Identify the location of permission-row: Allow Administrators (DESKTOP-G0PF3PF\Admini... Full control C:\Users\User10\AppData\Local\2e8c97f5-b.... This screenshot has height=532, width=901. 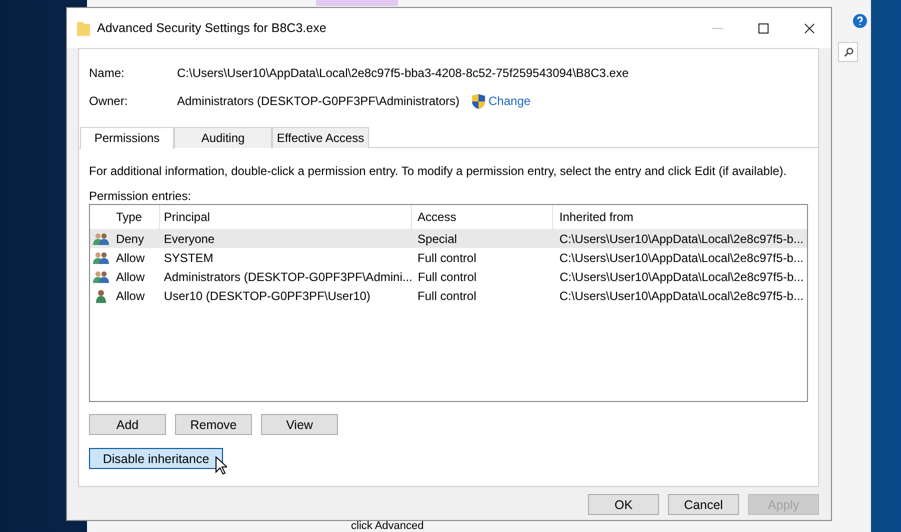
(448, 276).